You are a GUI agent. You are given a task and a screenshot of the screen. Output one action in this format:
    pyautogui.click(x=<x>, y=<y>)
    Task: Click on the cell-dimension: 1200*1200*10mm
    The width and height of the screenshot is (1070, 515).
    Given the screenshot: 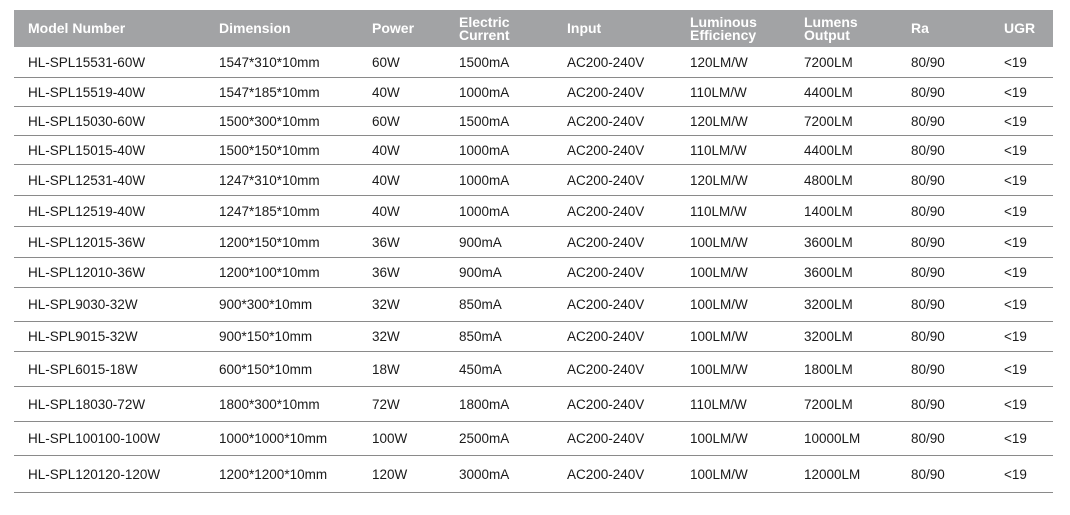 What is the action you would take?
    pyautogui.click(x=273, y=474)
    